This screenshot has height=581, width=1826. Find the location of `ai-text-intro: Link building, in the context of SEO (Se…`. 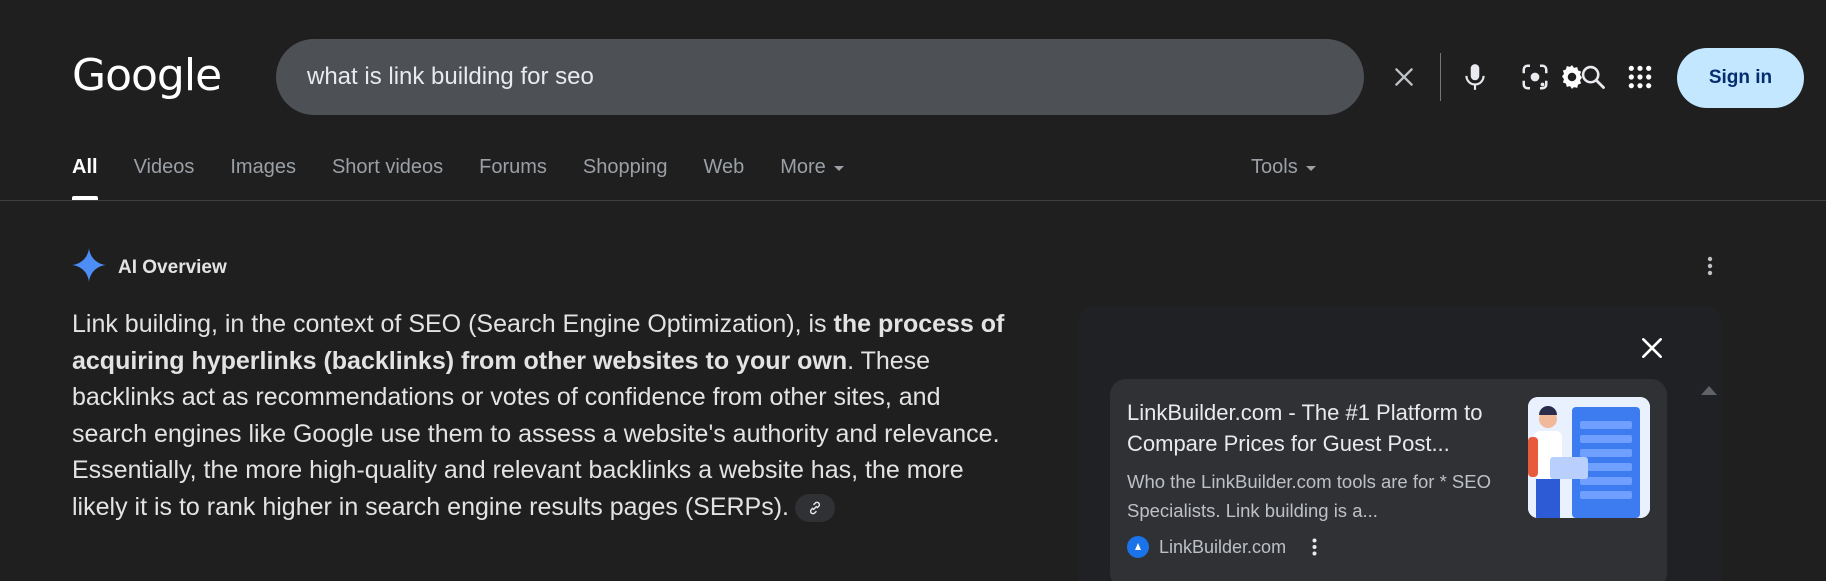

ai-text-intro: Link building, in the context of SEO (Se… is located at coordinates (453, 324).